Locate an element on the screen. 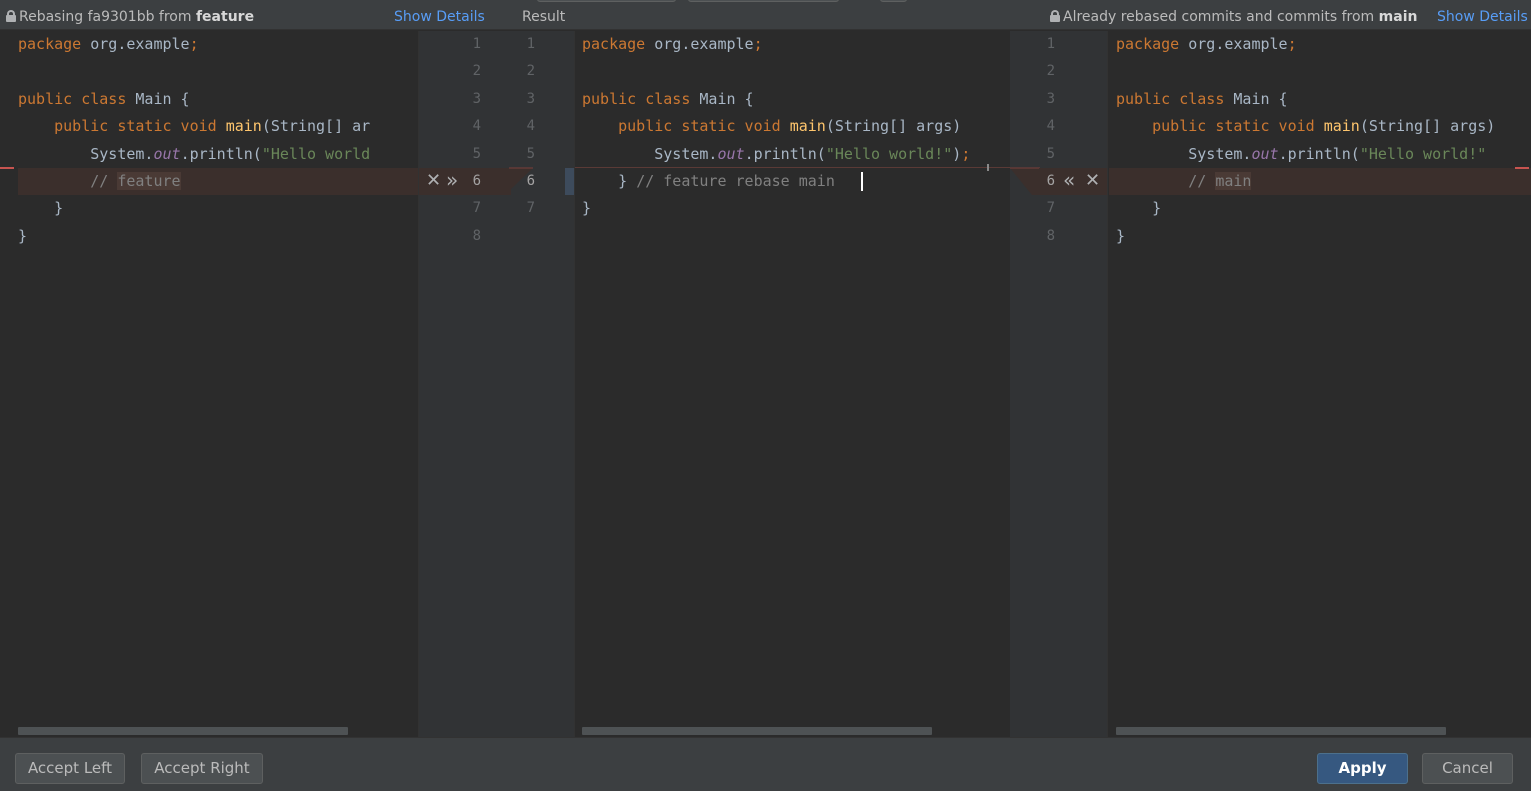  accept-left-button: Accept Left is located at coordinates (70, 768).